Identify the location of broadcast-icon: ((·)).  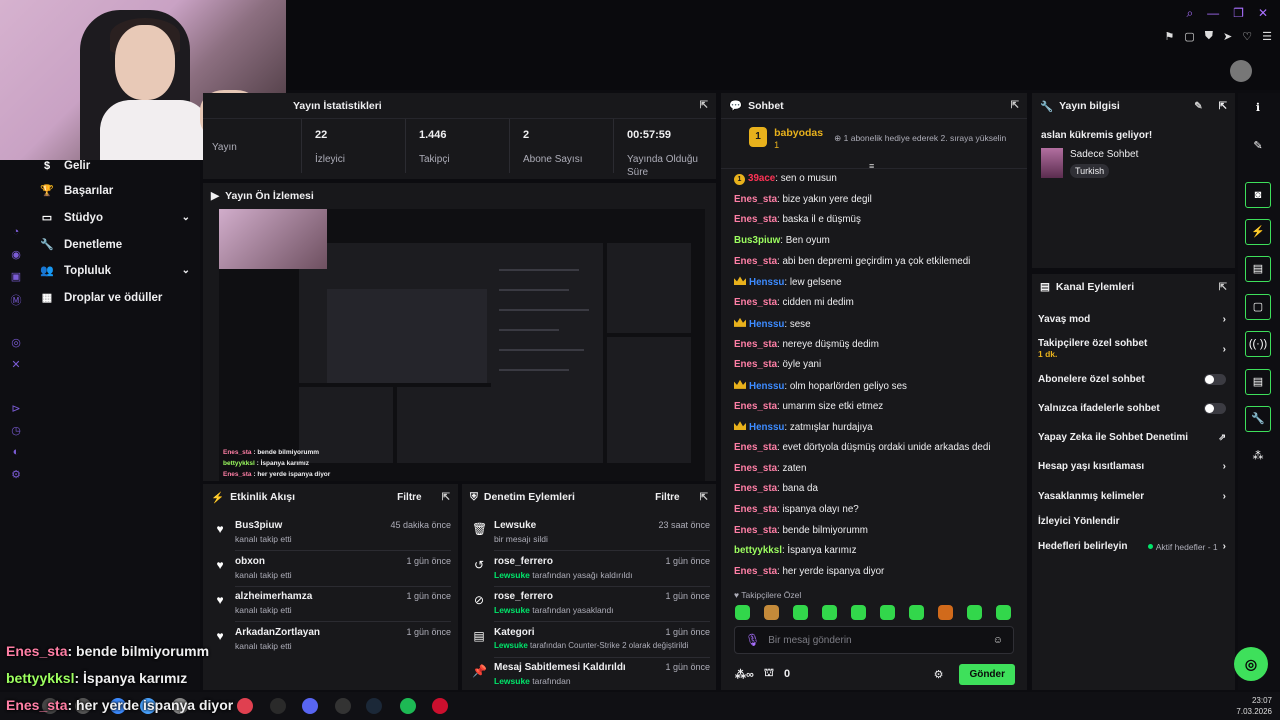
(1258, 344).